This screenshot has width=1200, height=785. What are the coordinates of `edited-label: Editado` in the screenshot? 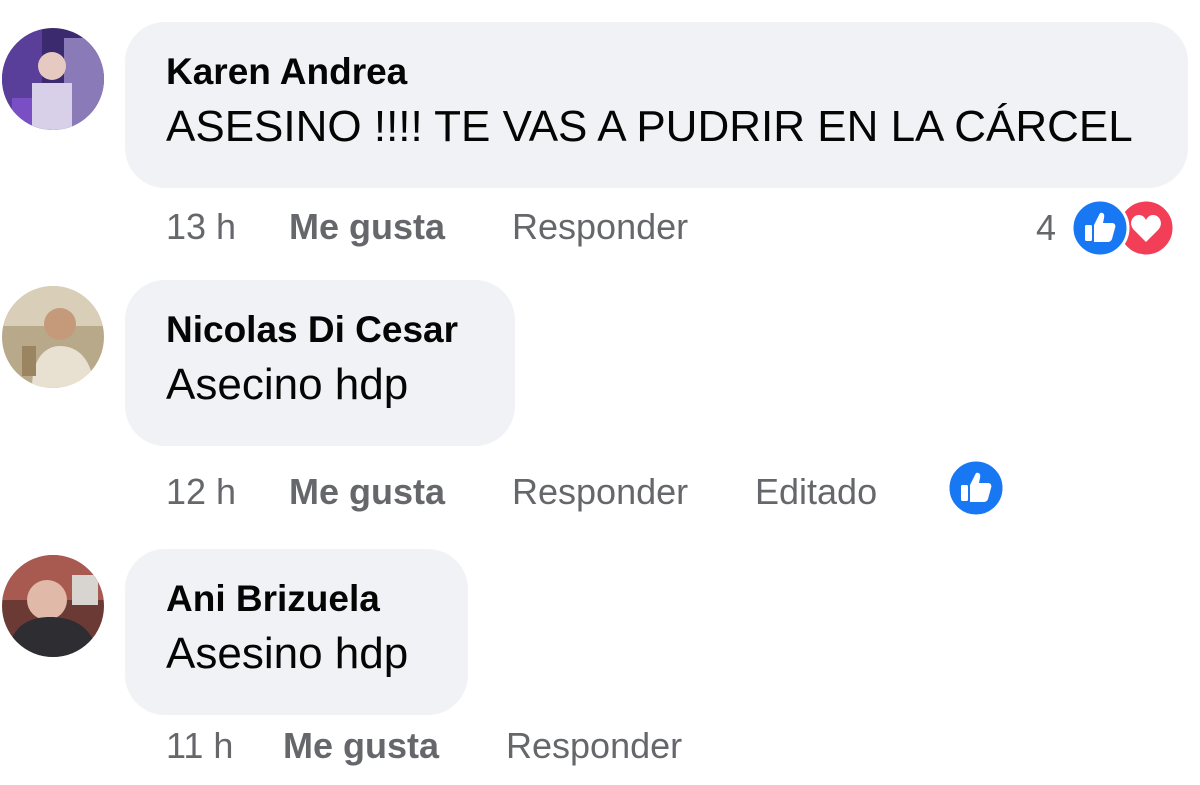 It's located at (816, 491).